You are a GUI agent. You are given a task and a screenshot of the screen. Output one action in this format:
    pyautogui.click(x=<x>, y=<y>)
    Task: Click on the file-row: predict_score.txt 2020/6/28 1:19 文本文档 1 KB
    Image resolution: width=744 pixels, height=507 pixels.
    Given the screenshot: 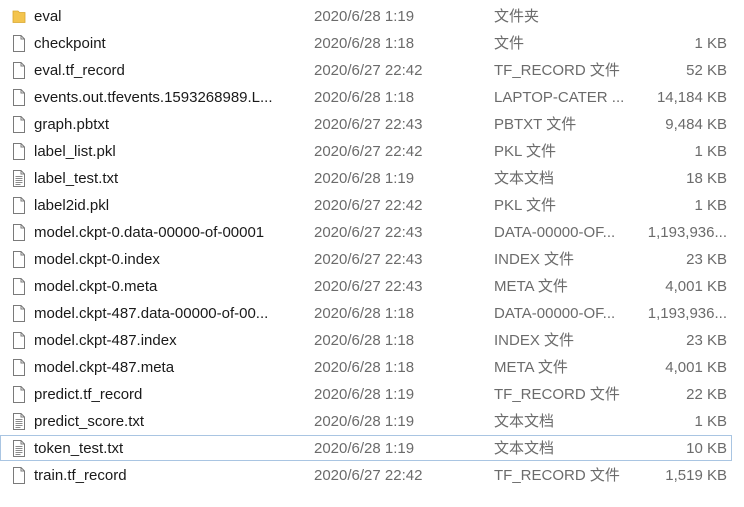 What is the action you would take?
    pyautogui.click(x=366, y=421)
    